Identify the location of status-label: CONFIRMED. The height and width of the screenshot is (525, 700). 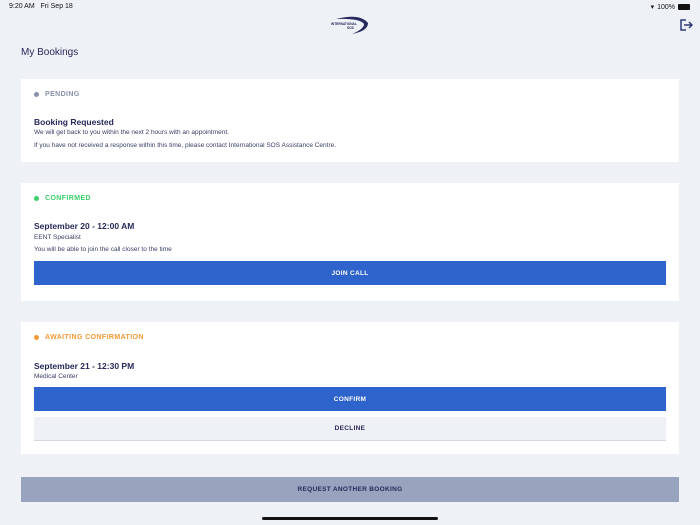
(68, 198).